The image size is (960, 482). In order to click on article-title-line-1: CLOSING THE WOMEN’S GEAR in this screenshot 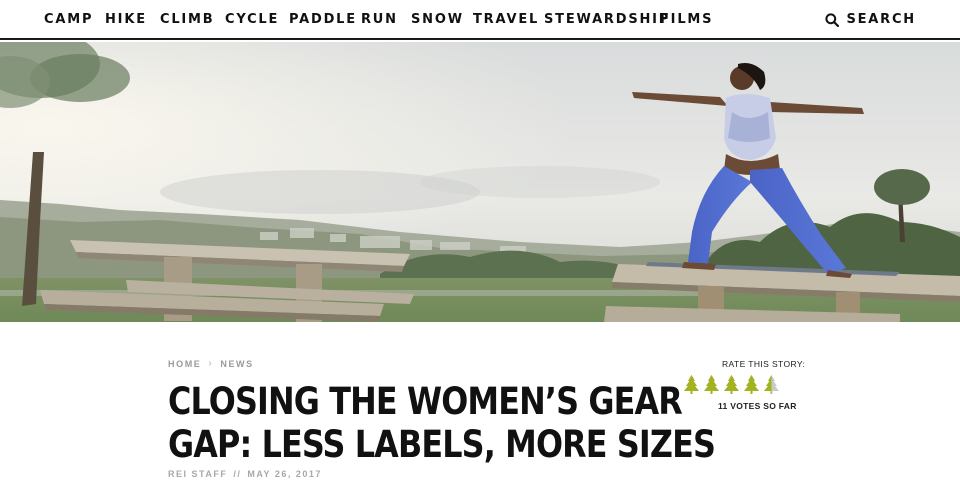, I will do `click(425, 401)`.